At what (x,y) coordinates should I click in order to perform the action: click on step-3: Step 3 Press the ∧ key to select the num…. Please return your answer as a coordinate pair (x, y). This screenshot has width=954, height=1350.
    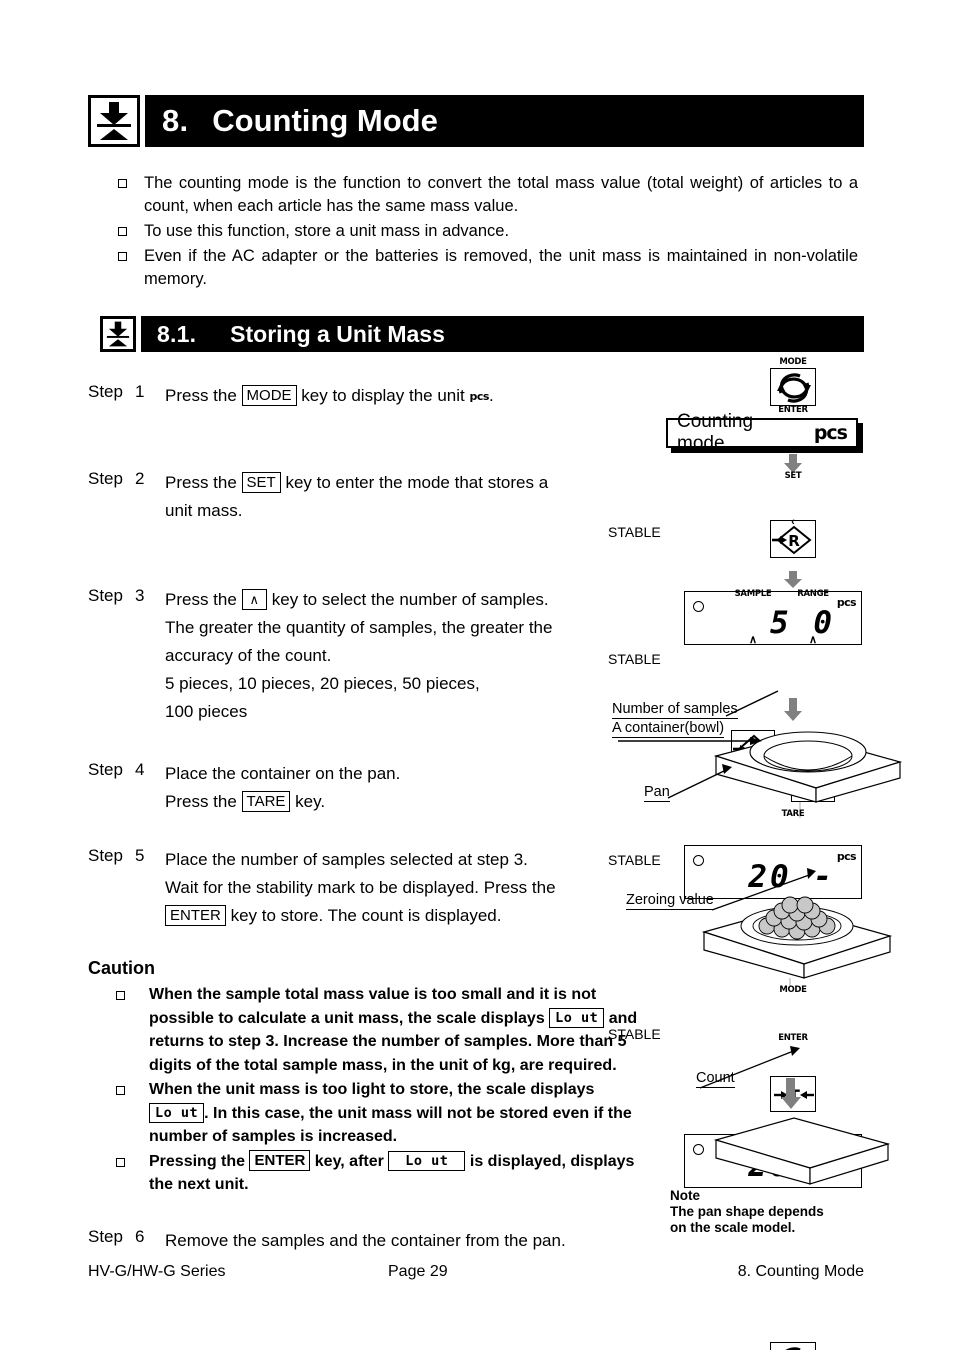
    Looking at the image, I should click on (320, 656).